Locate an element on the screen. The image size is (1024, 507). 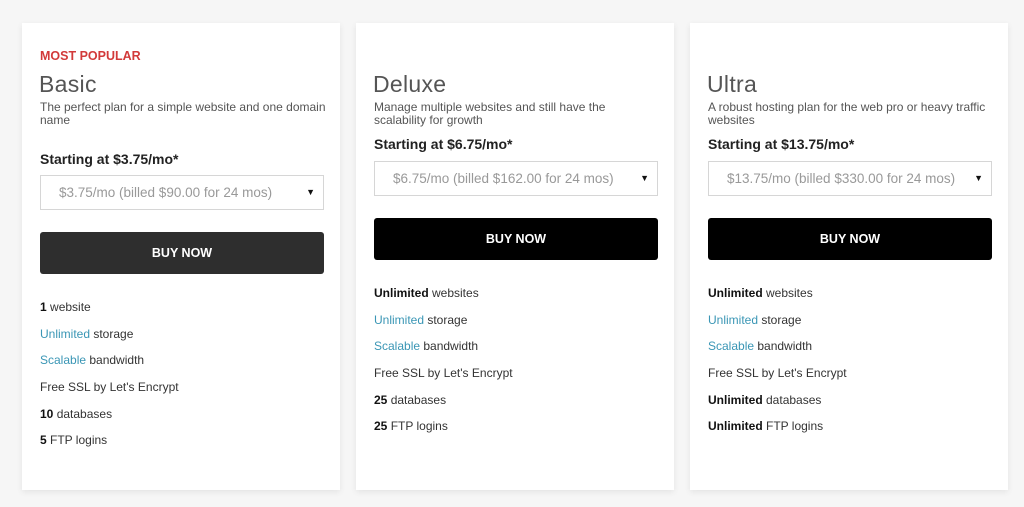
billing-term-select: $13.75/mo (billed $330.00 for 24 mos) ▼ is located at coordinates (850, 178).